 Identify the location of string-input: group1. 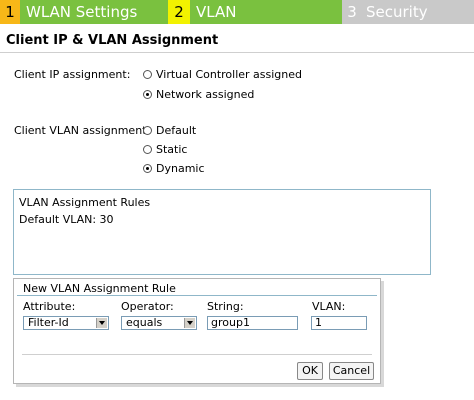
(252, 323).